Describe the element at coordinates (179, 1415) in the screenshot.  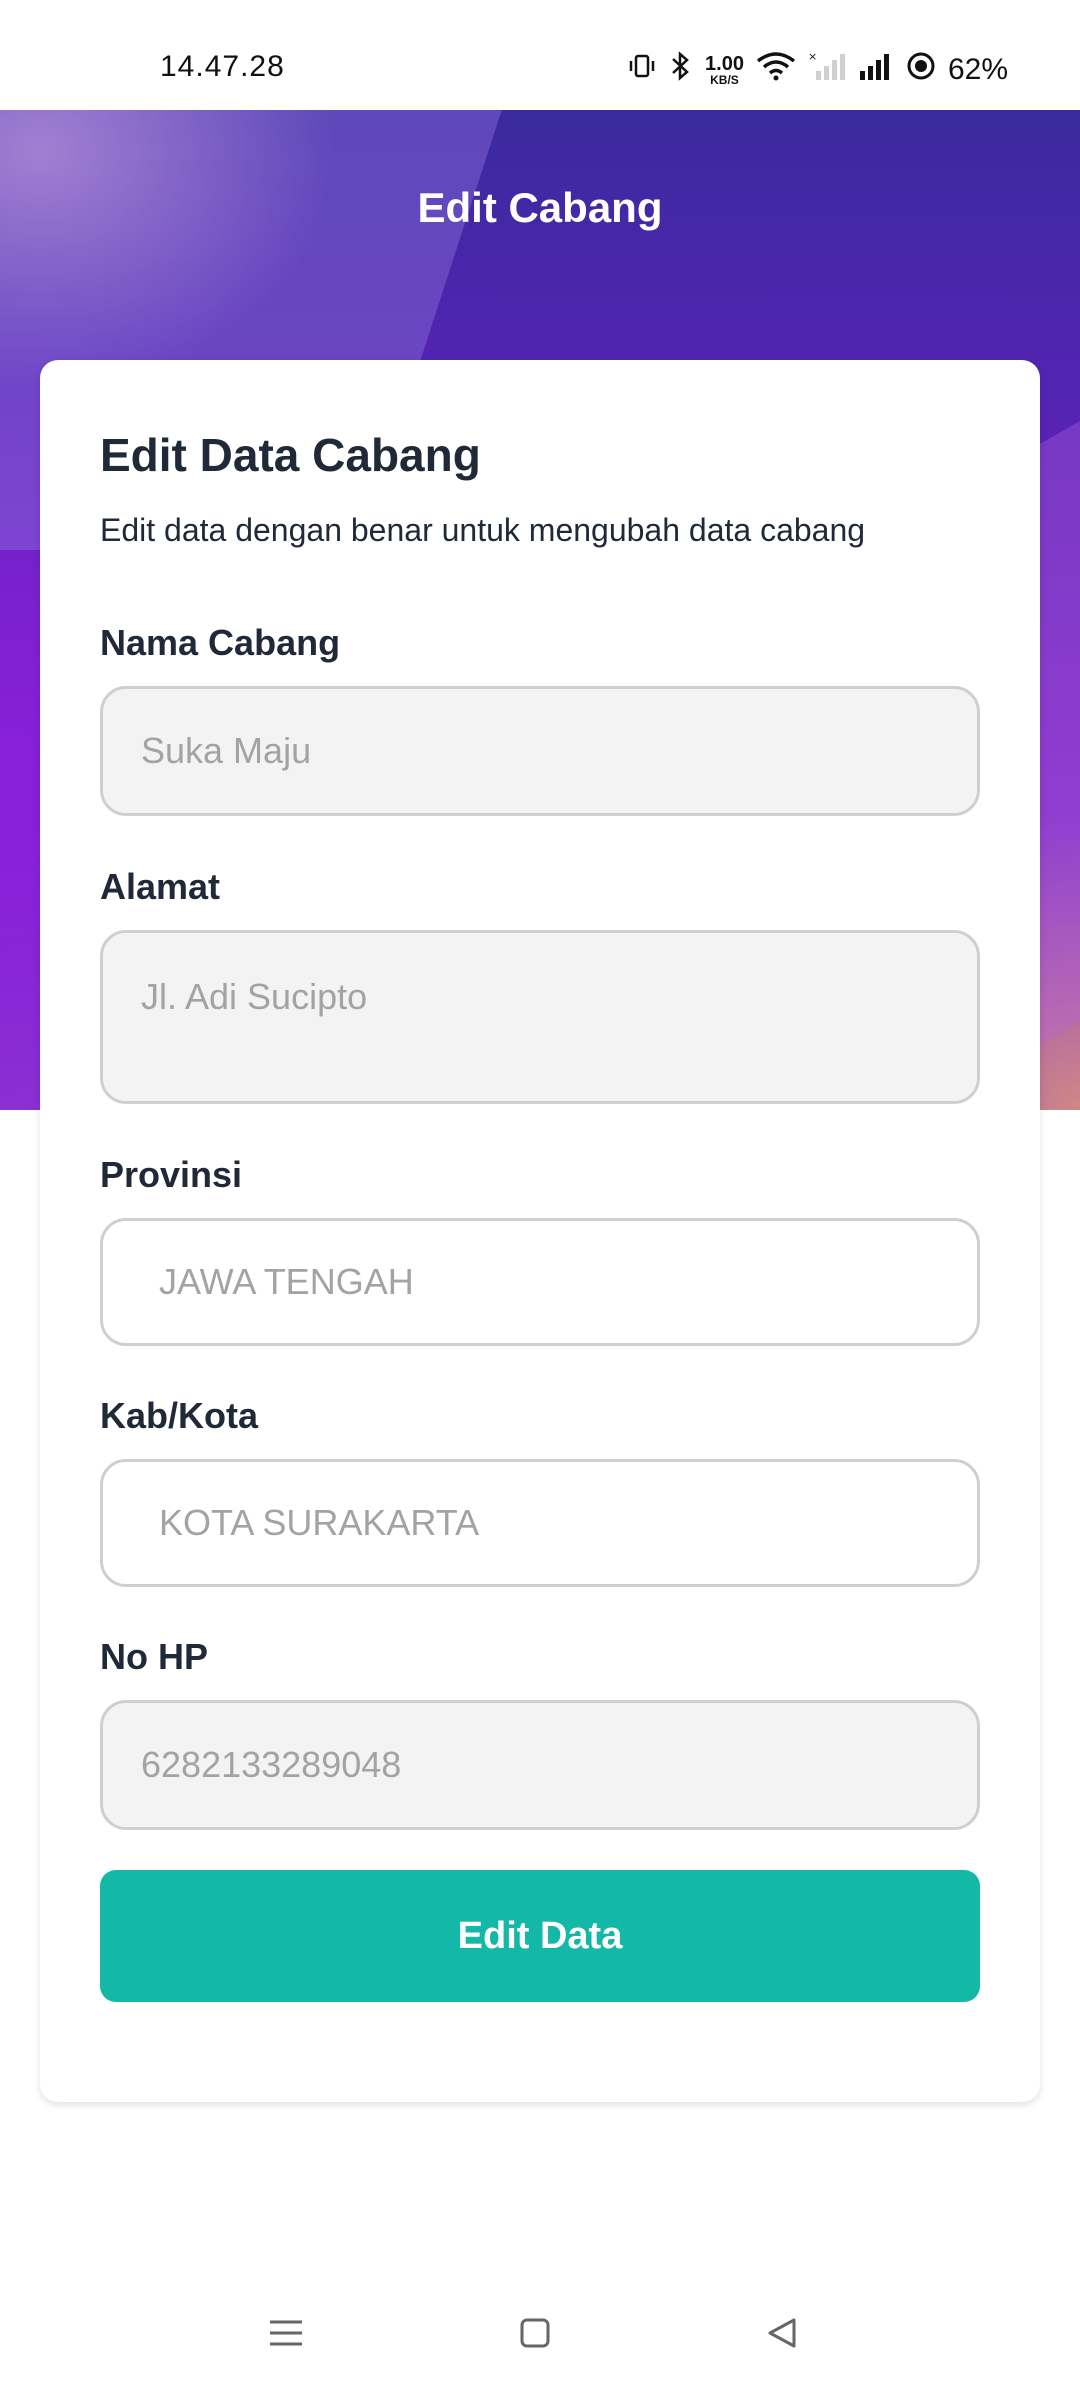
I see `kab-kota-label: Kab/Kota` at that location.